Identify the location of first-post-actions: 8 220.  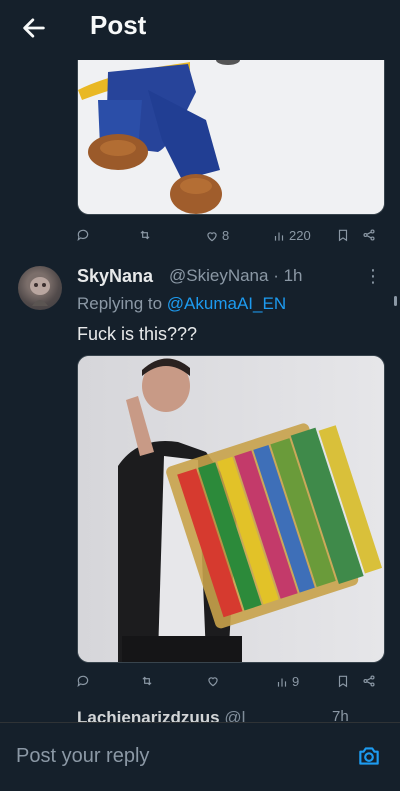
(230, 238).